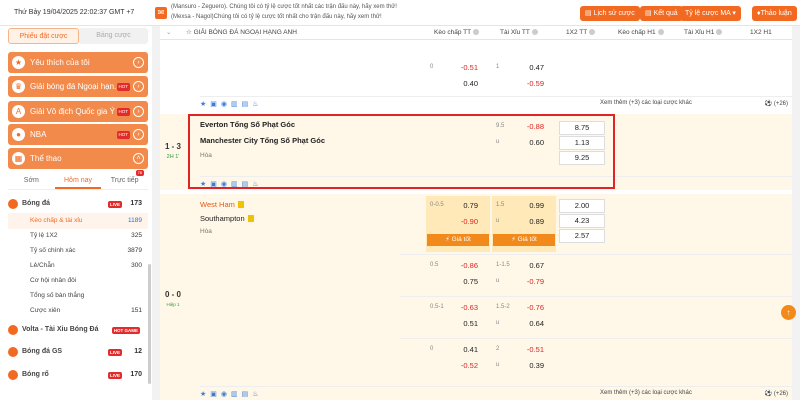 This screenshot has height=400, width=800. I want to click on home-team: West Ham, so click(222, 204).